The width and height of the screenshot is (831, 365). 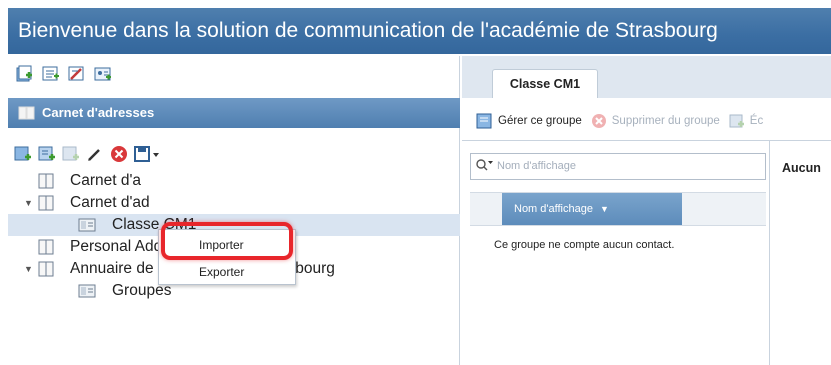 I want to click on add-contact-icon, so click(x=23, y=154).